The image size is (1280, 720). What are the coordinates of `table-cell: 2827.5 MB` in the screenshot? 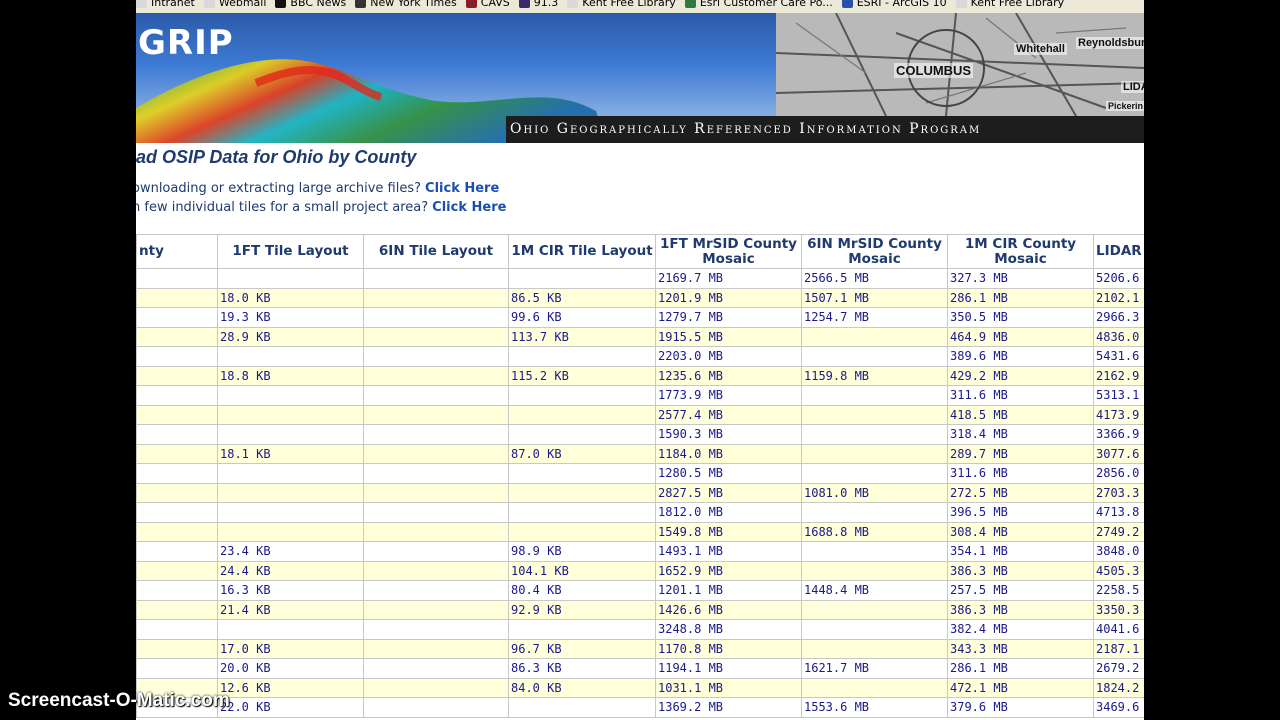 It's located at (728, 492).